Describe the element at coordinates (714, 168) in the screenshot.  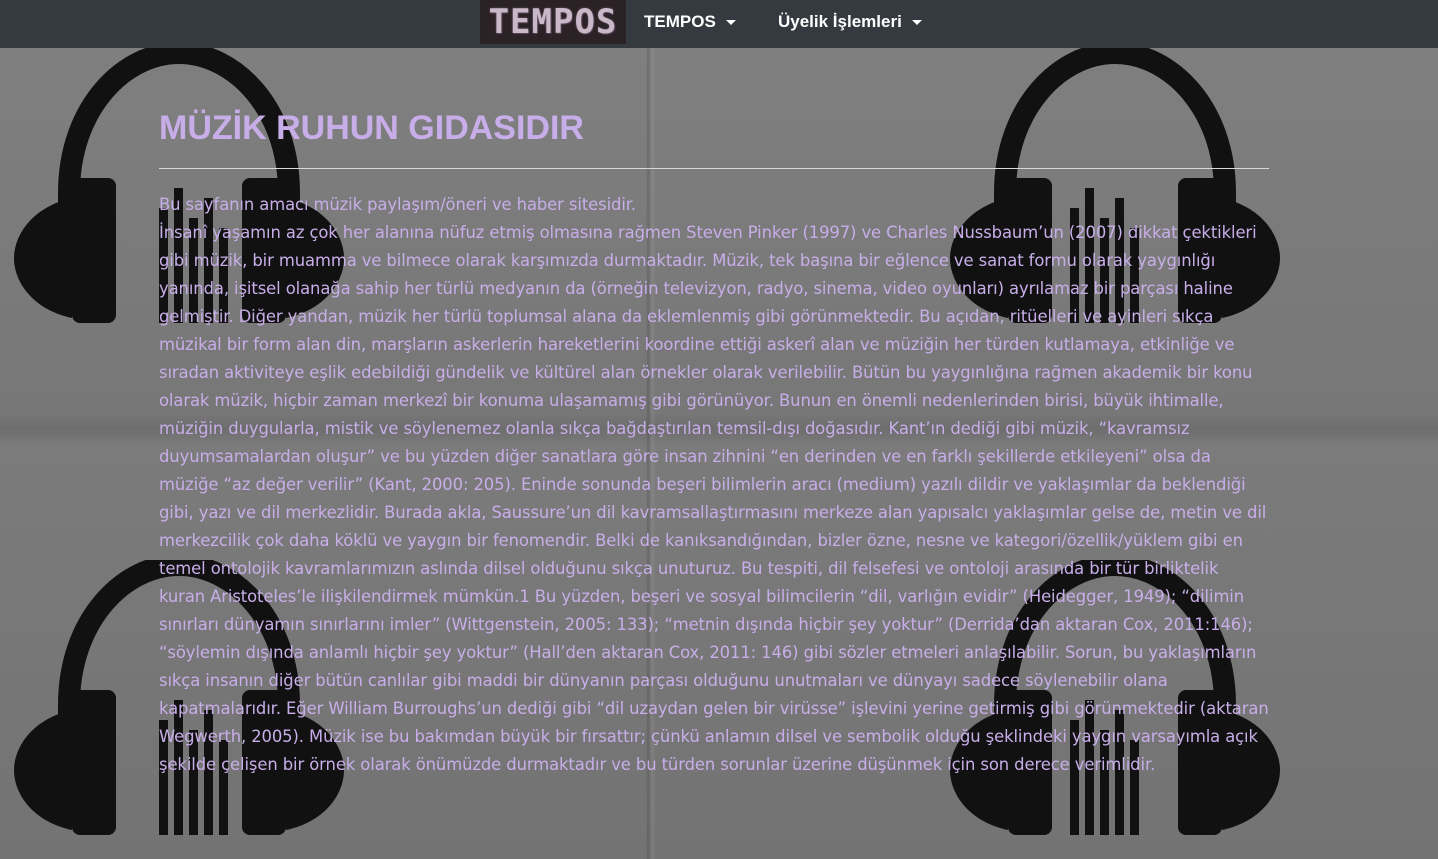
I see `title-divider` at that location.